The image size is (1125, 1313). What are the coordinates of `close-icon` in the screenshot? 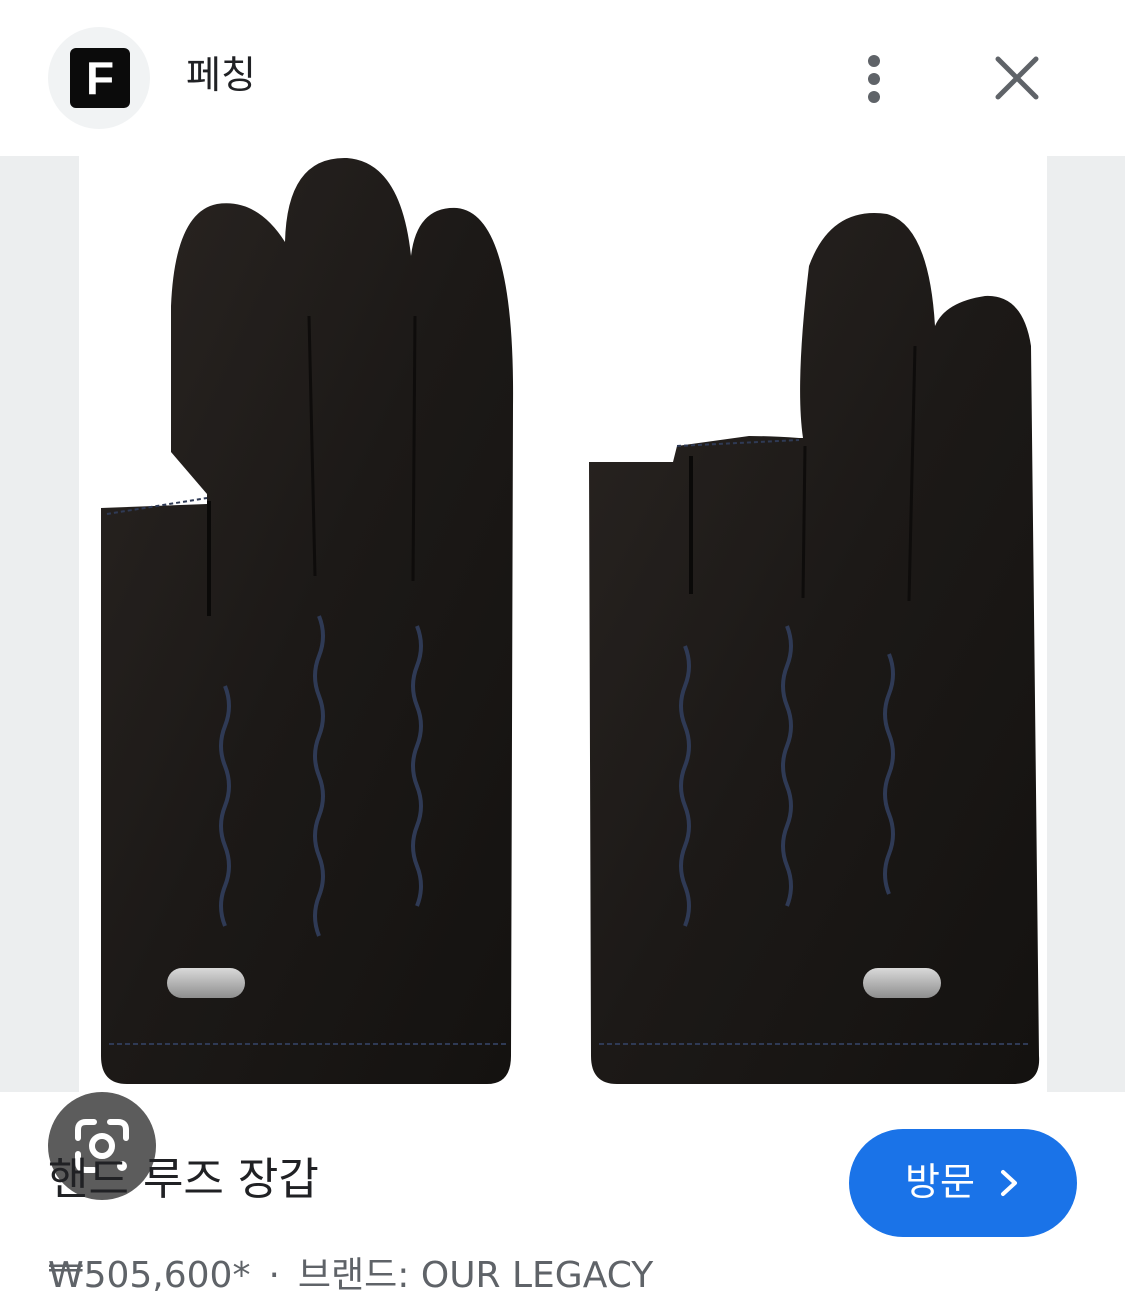 It's located at (1017, 78).